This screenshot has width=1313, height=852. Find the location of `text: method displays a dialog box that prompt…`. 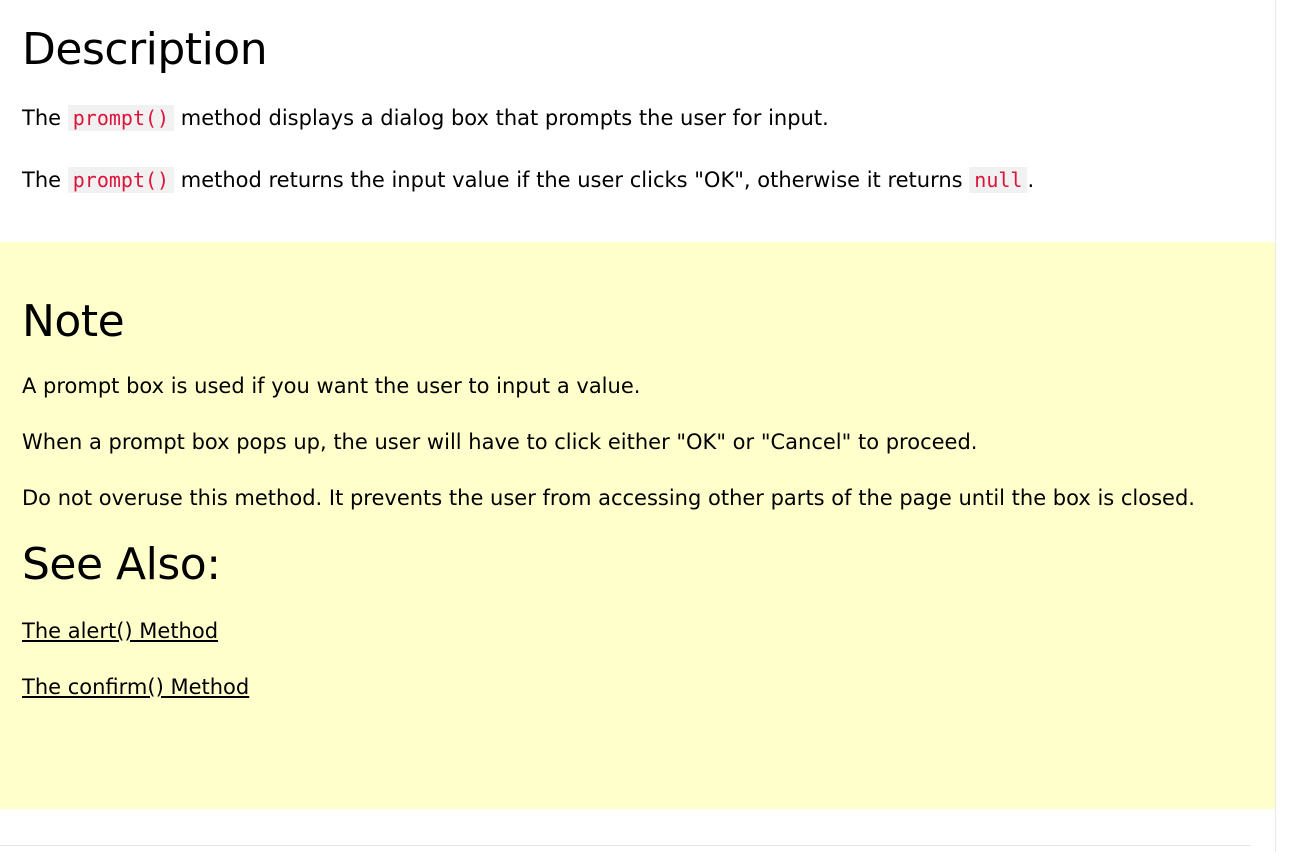

text: method displays a dialog box that prompt… is located at coordinates (501, 118).